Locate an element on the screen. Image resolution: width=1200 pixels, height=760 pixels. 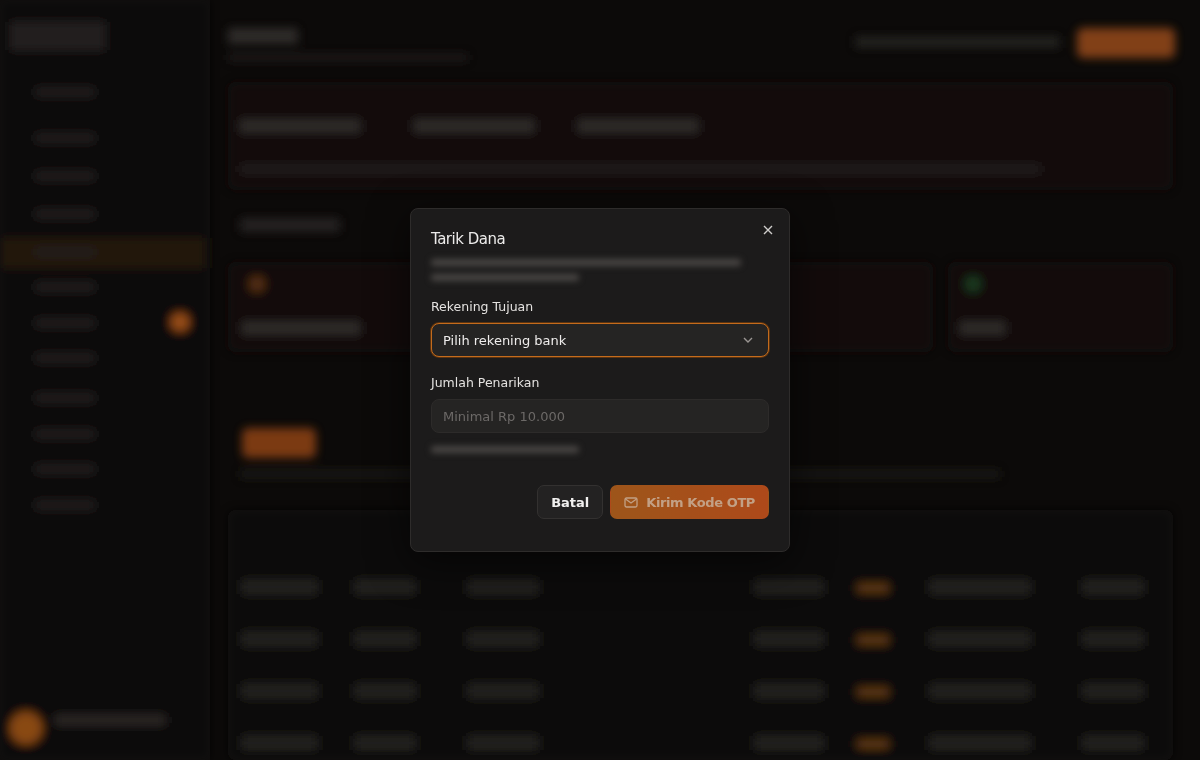
cancel-button: Batal is located at coordinates (570, 502).